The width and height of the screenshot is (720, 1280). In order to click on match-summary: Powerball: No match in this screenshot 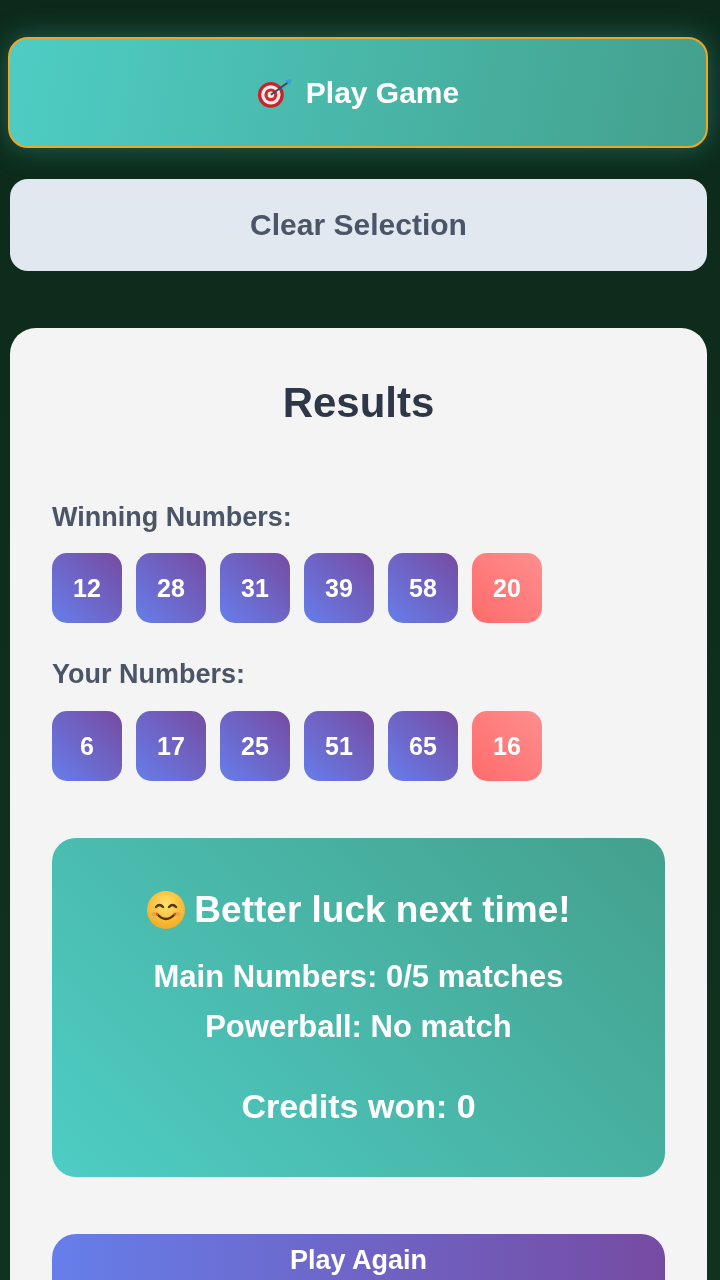, I will do `click(358, 1027)`.